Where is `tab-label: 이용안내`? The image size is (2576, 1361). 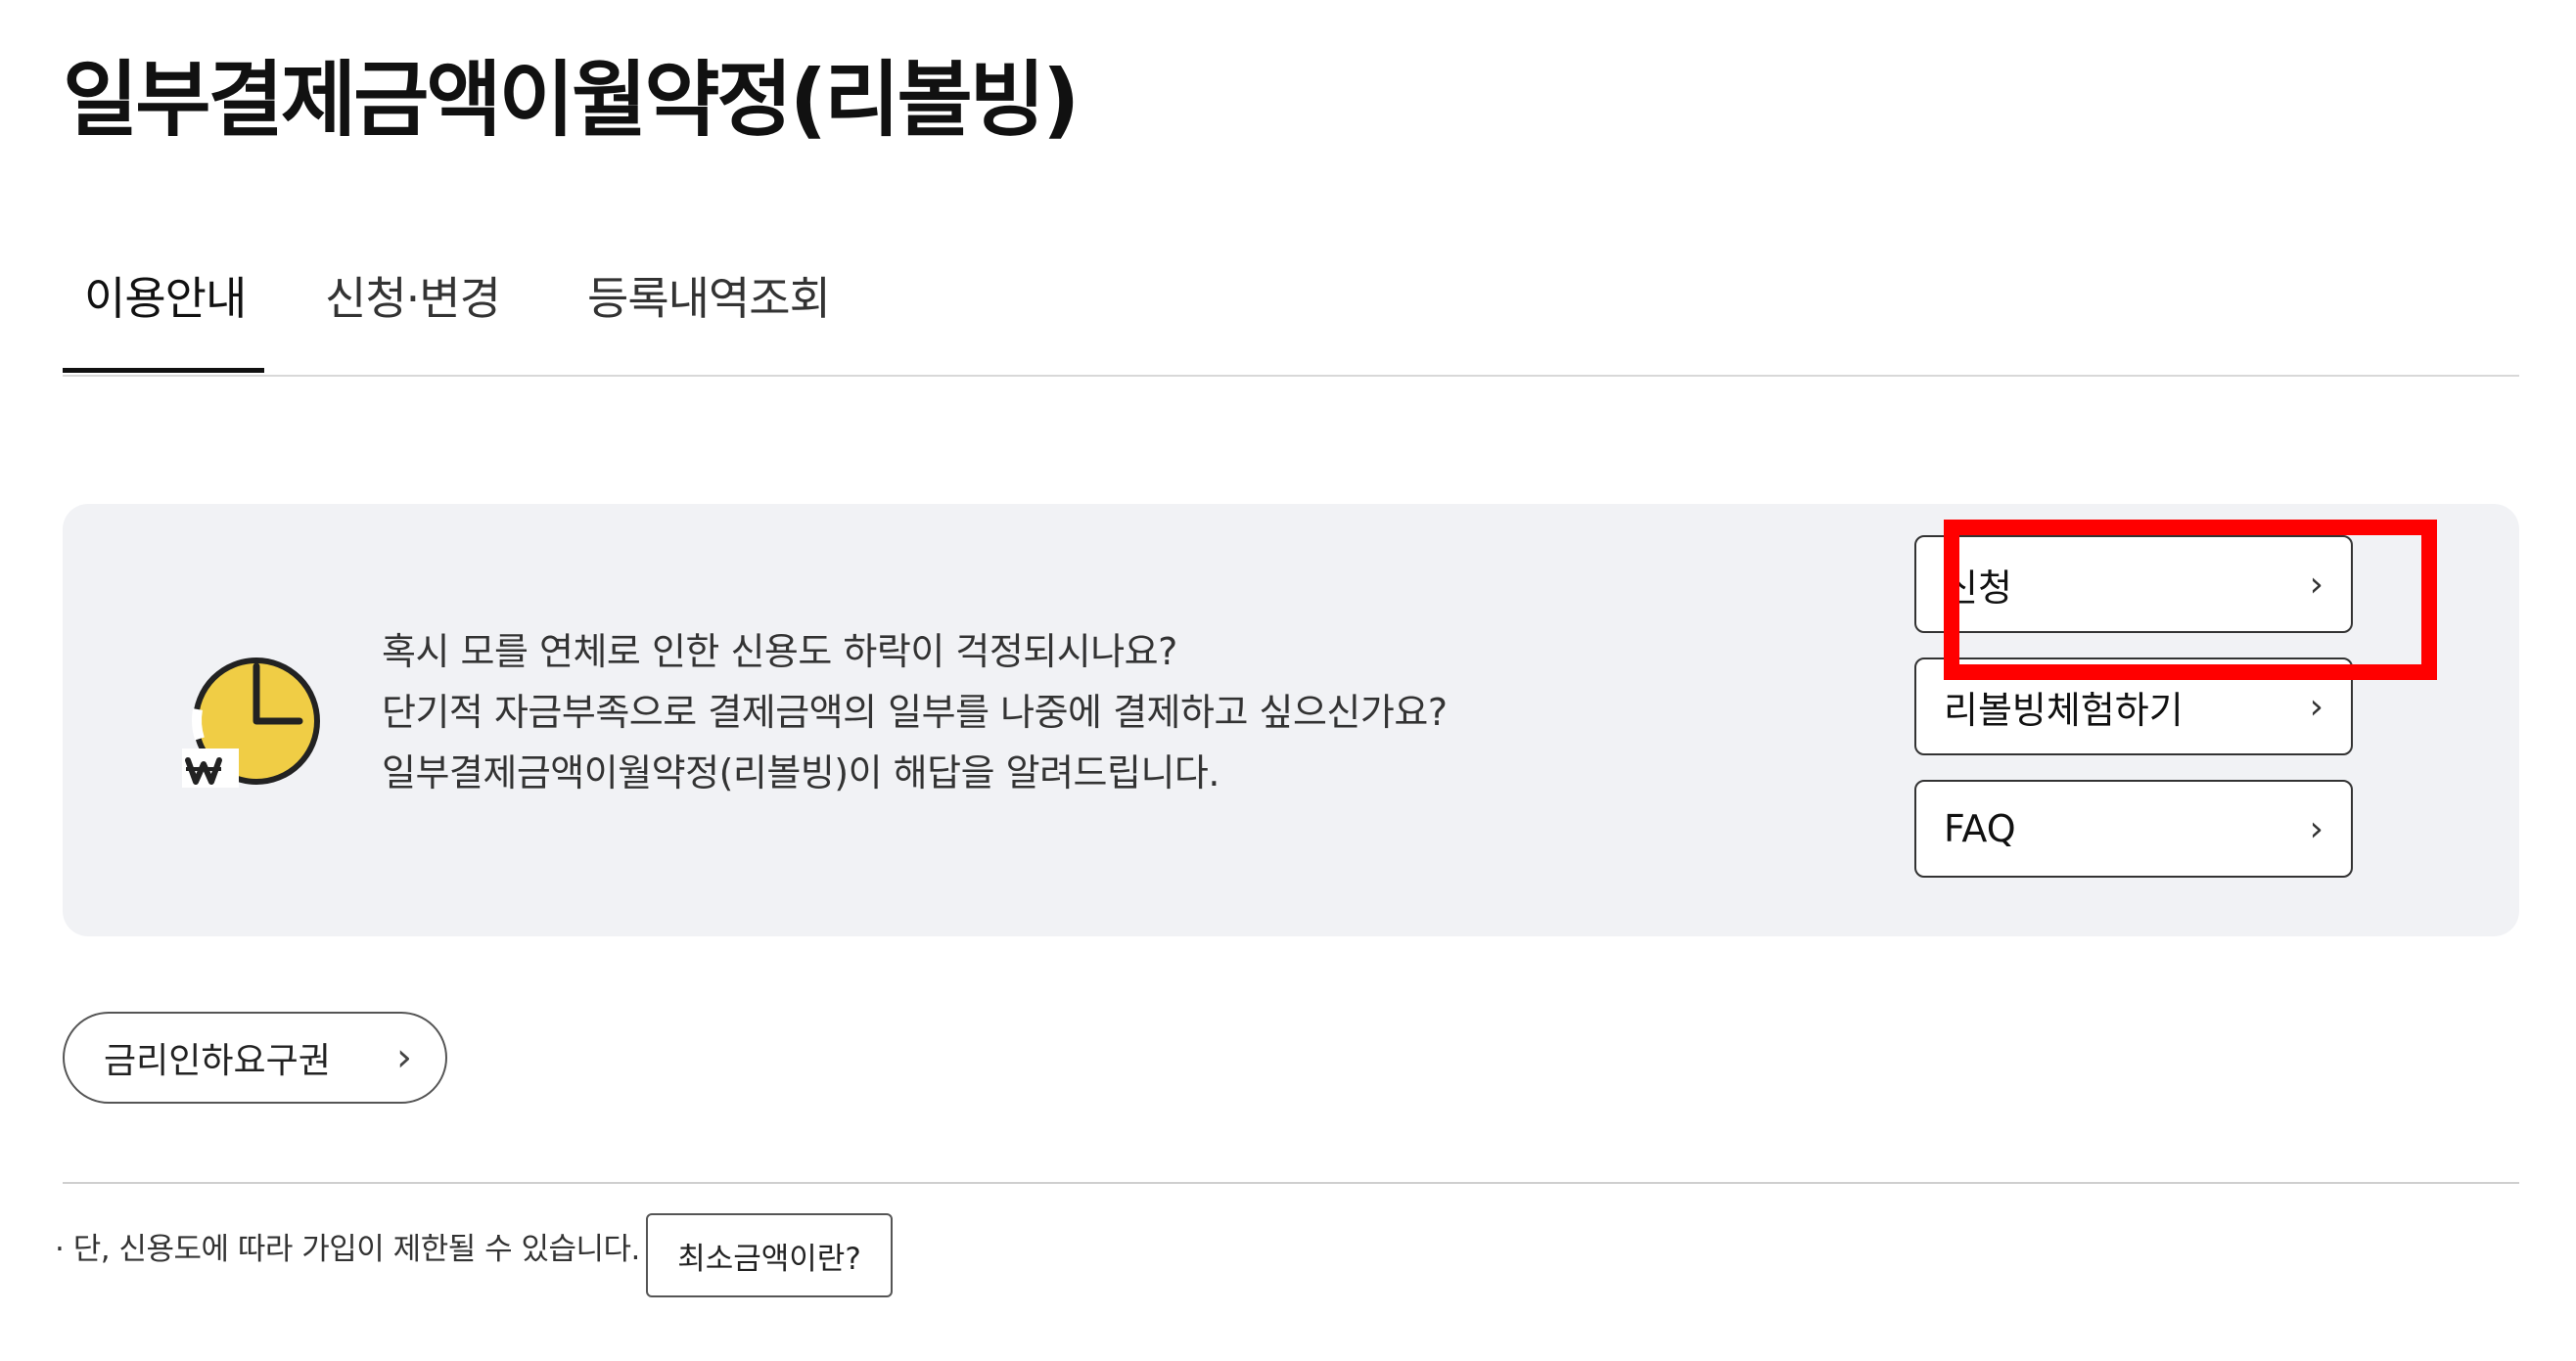
tab-label: 이용안내 is located at coordinates (165, 299).